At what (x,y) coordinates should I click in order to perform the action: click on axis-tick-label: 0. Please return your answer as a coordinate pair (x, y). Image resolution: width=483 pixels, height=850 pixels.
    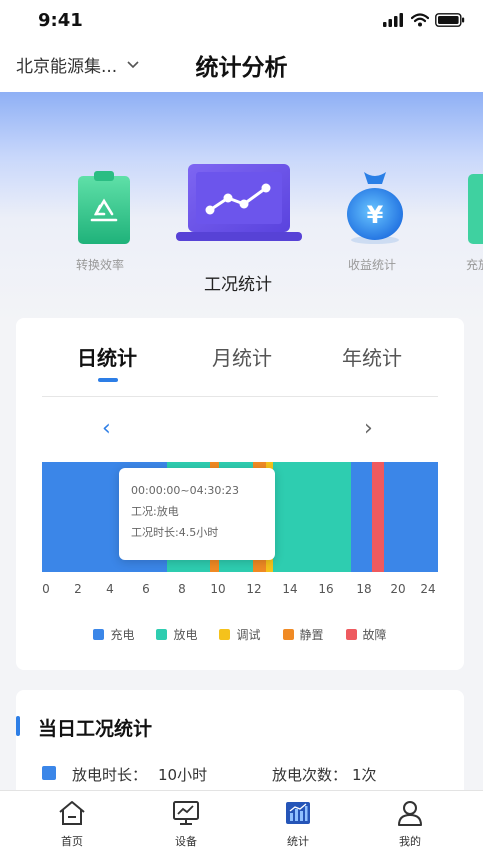
    Looking at the image, I should click on (46, 589).